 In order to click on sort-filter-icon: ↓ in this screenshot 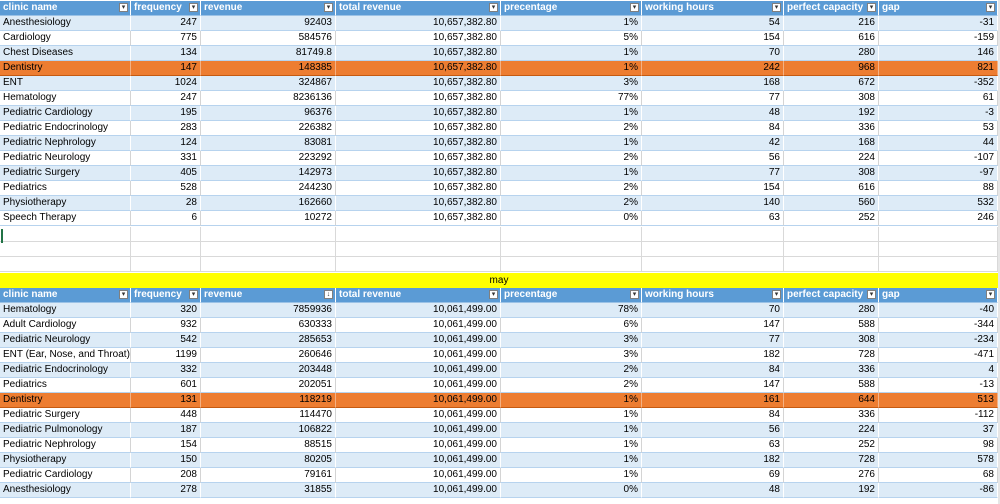, I will do `click(328, 294)`.